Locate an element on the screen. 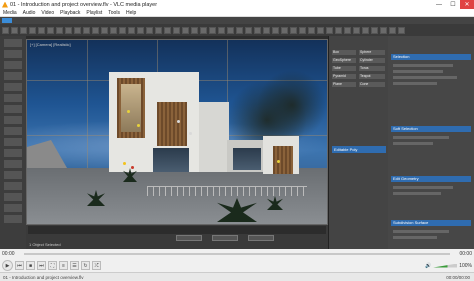 Image resolution: width=474 pixels, height=281 pixels. menu-playlist: Playlist is located at coordinates (94, 13).